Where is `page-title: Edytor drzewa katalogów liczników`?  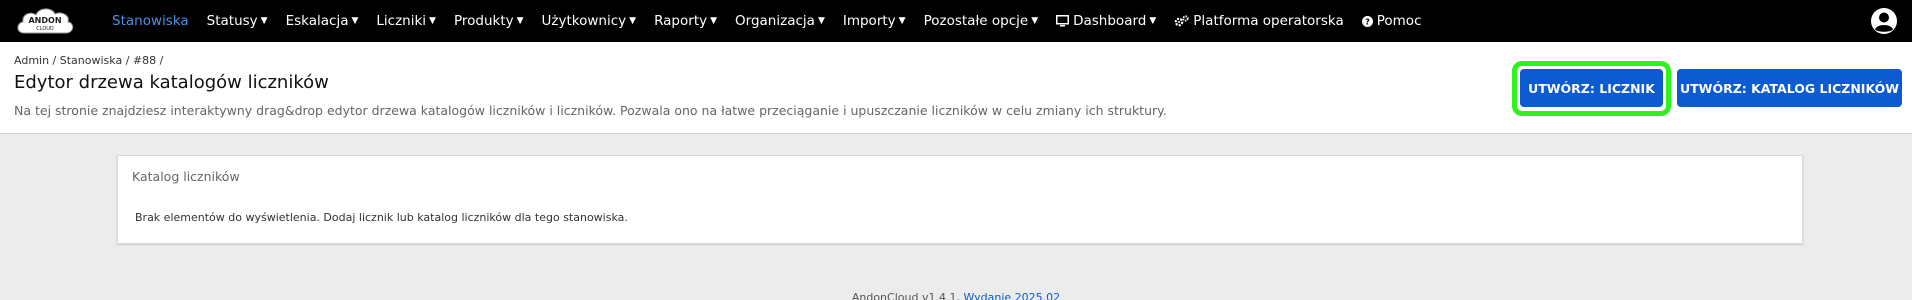 page-title: Edytor drzewa katalogów liczników is located at coordinates (171, 82).